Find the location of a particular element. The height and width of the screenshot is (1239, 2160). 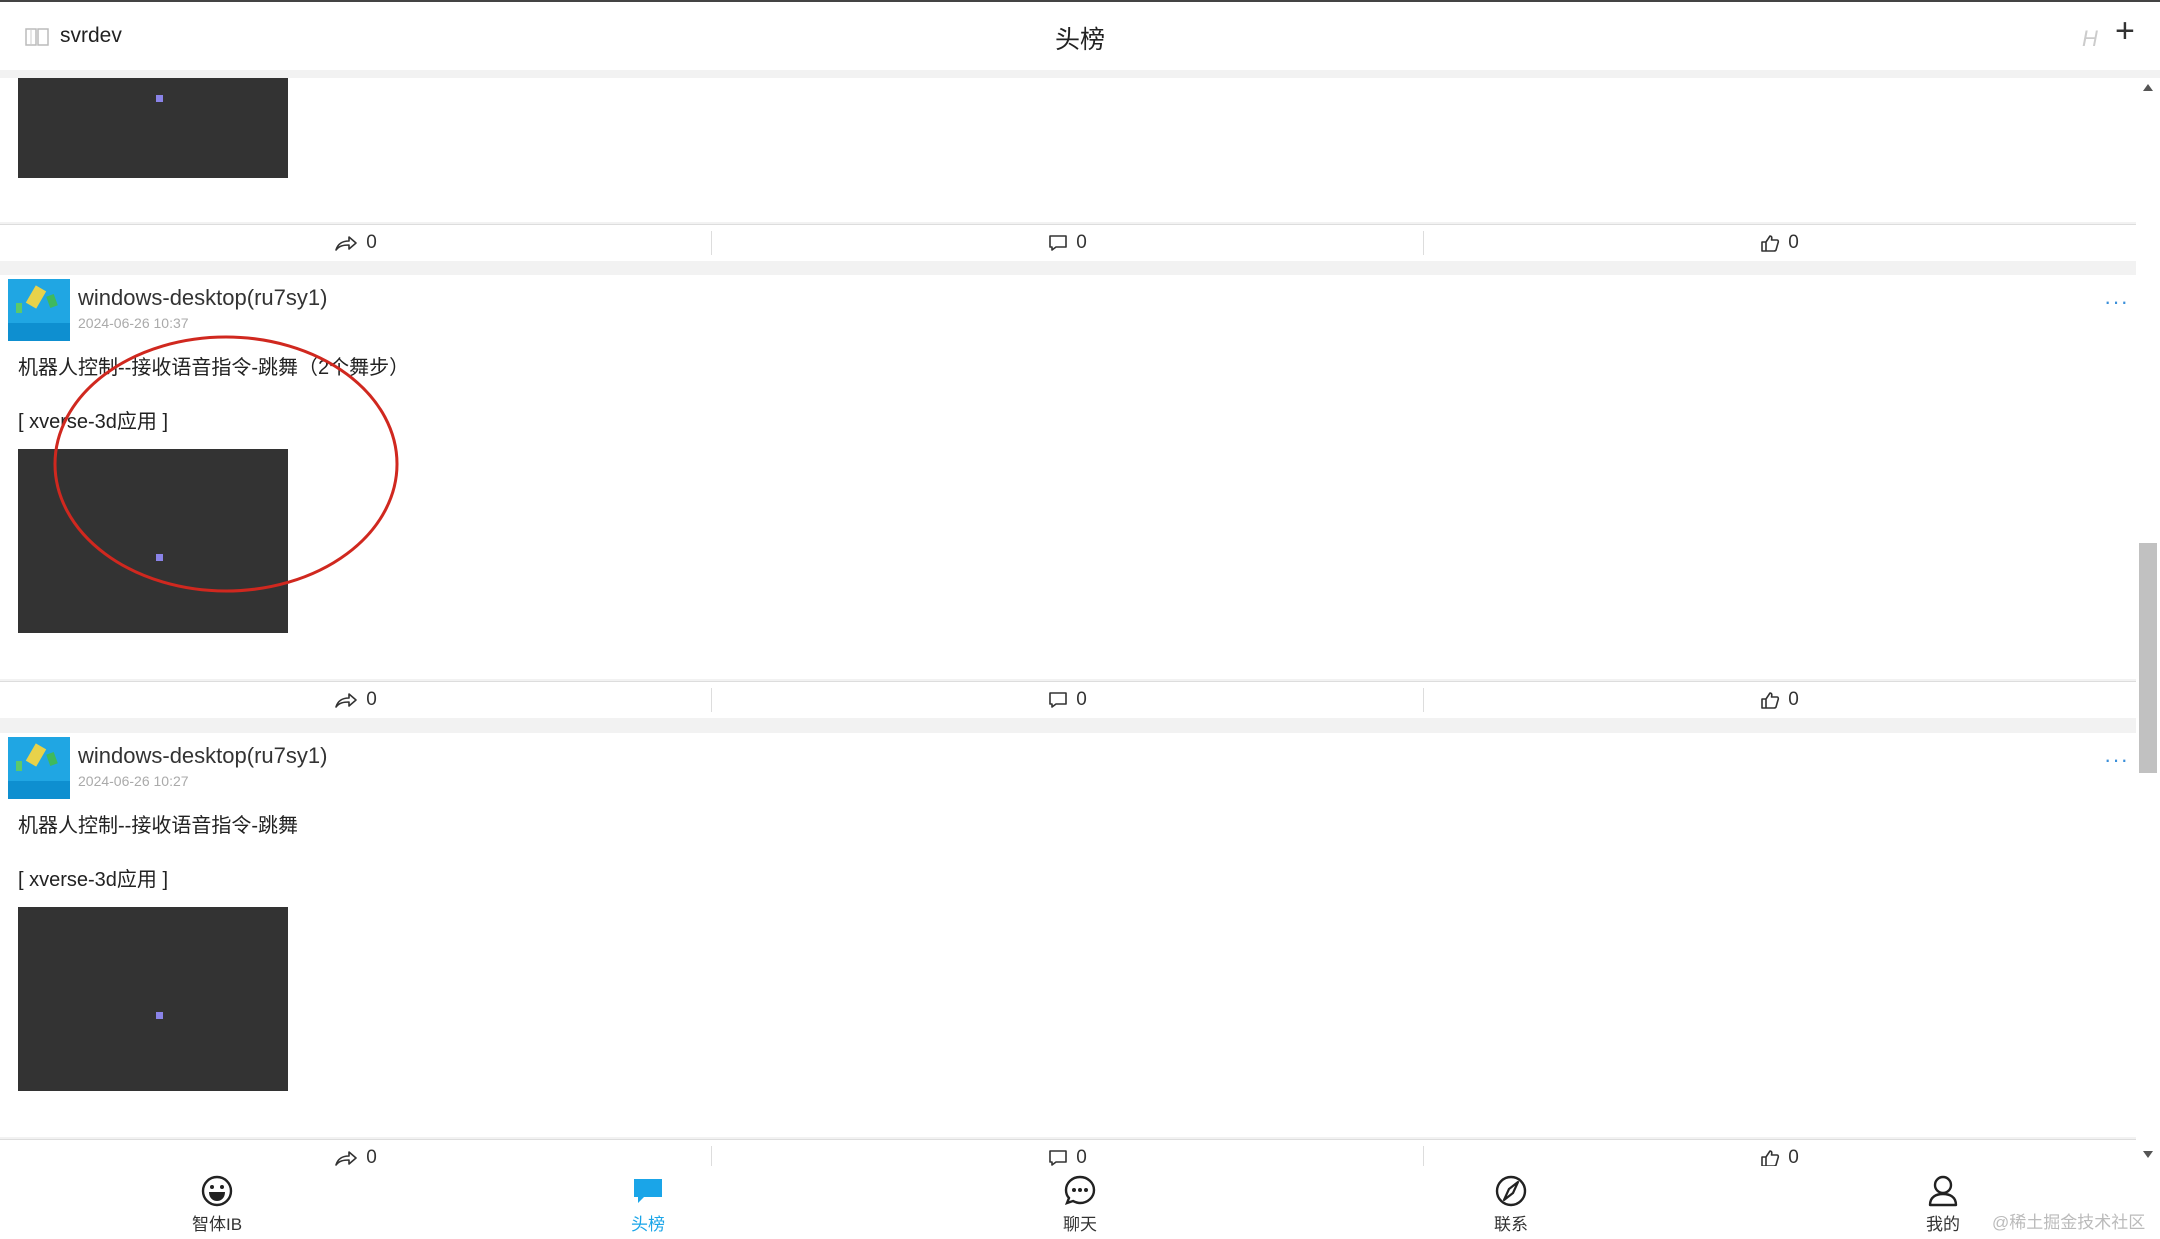

bottom-nav: 智体IB 头榜 聊天 联系 我的 is located at coordinates (1080, 1202).